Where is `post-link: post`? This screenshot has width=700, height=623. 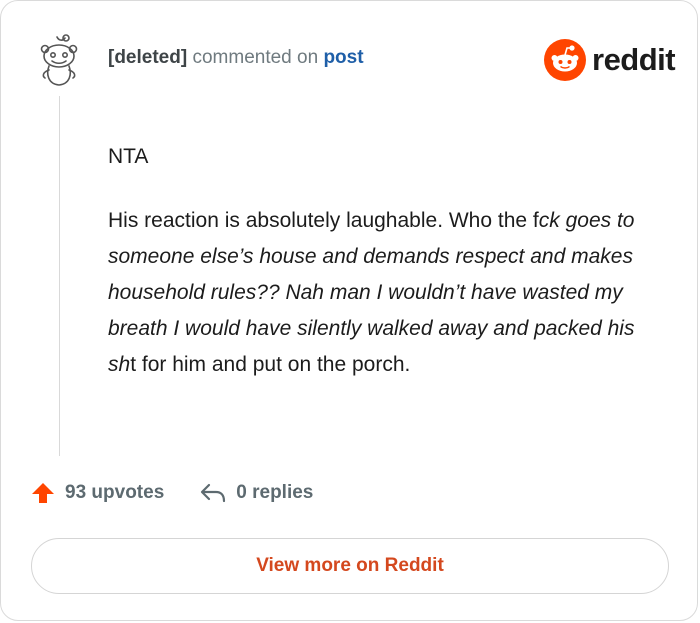 post-link: post is located at coordinates (343, 57).